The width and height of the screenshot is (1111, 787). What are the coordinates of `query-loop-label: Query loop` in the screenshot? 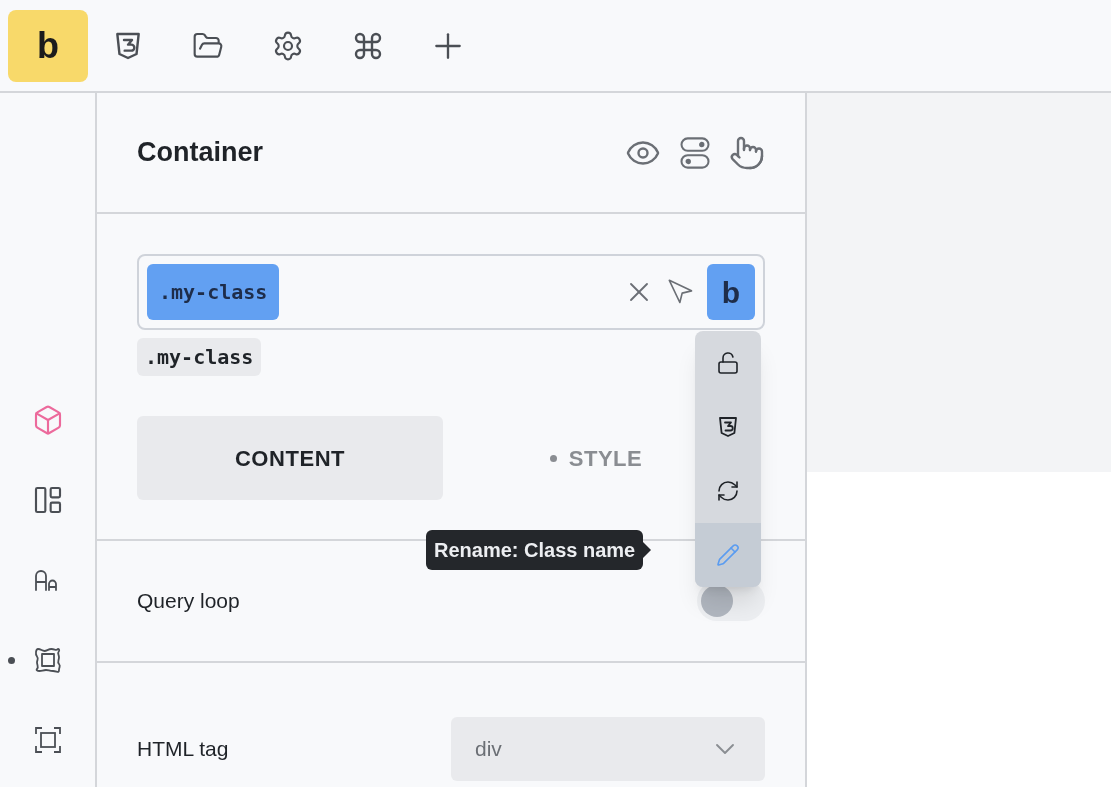 It's located at (189, 601).